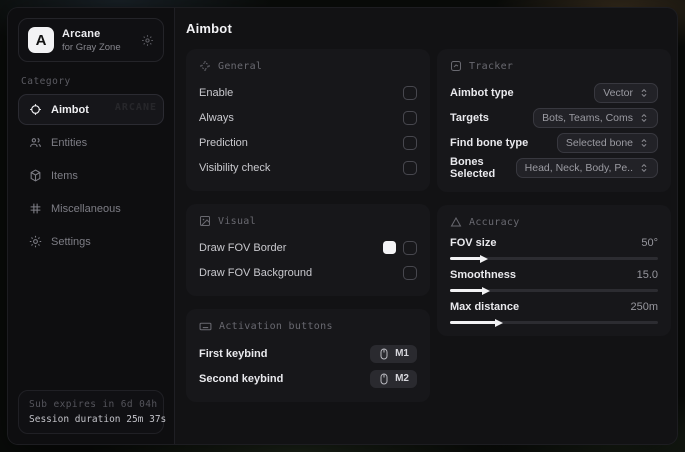  What do you see at coordinates (595, 117) in the screenshot?
I see `targets-dropdown: Bots, Teams, Coms` at bounding box center [595, 117].